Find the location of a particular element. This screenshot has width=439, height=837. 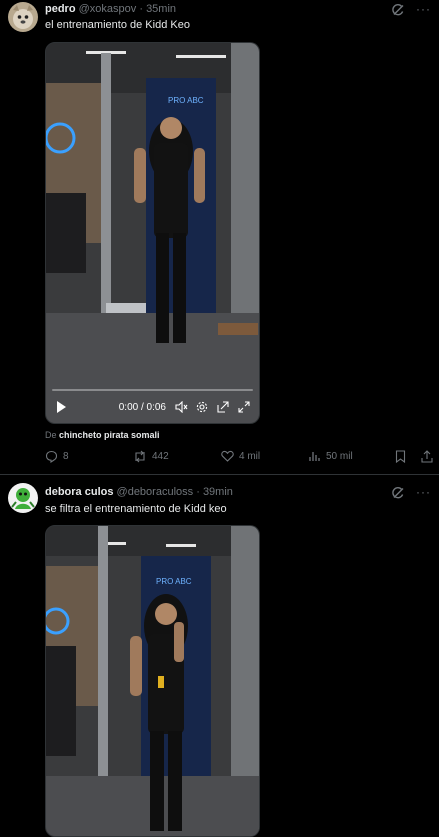

video-time: 0:00 / 0:06 is located at coordinates (142, 407).